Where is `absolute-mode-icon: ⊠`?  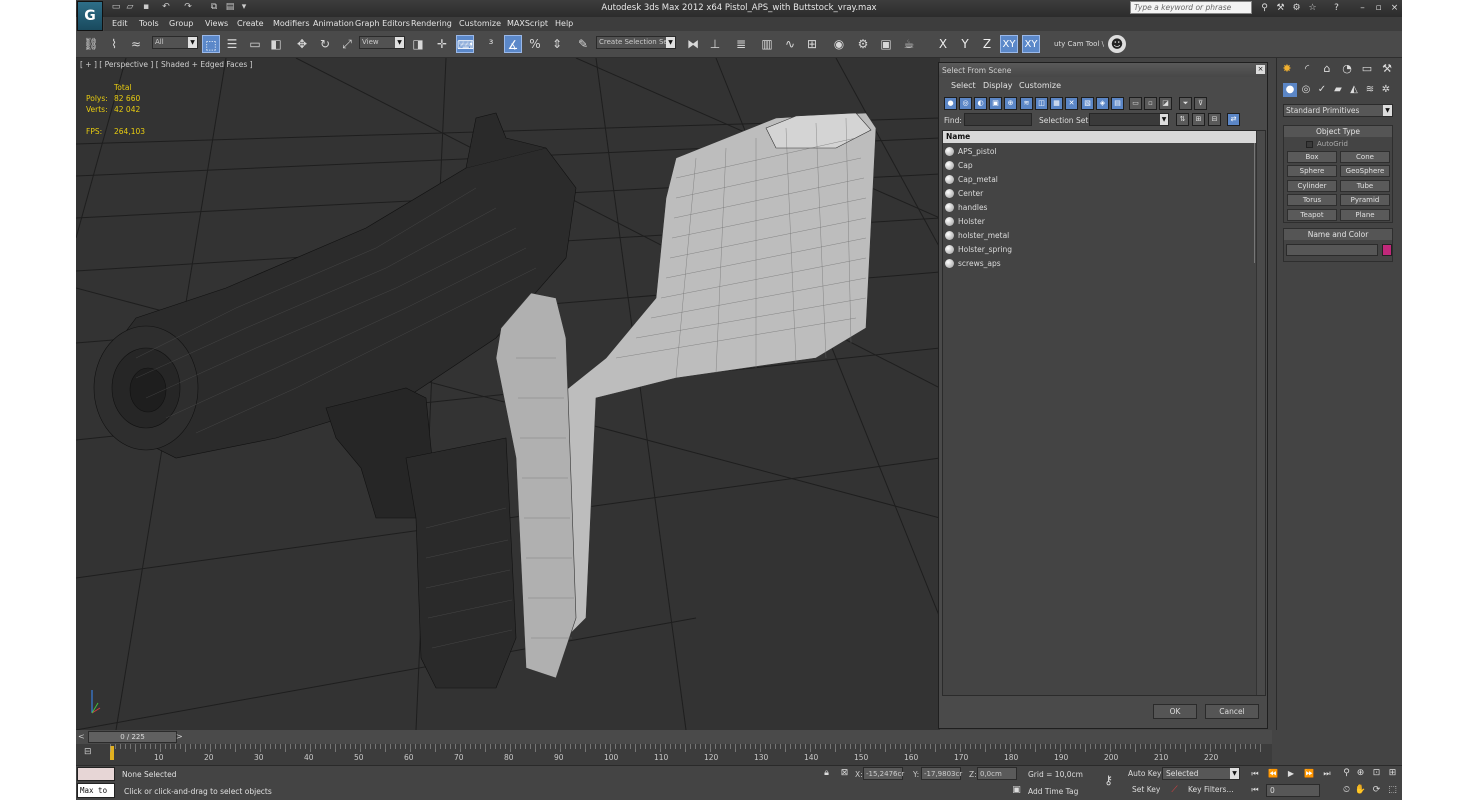
absolute-mode-icon: ⊠ is located at coordinates (844, 773).